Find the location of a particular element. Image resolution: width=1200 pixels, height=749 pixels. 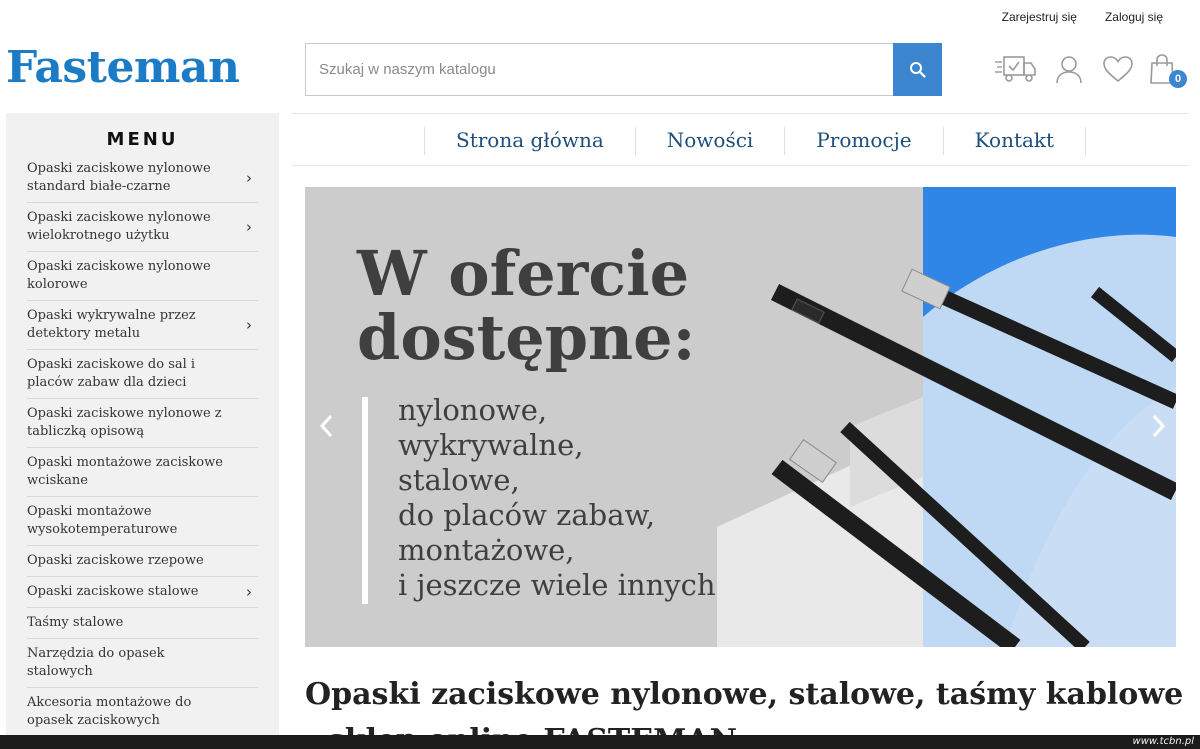

category-label: Opaski montażowe zaciskowe wciskane is located at coordinates (125, 471).